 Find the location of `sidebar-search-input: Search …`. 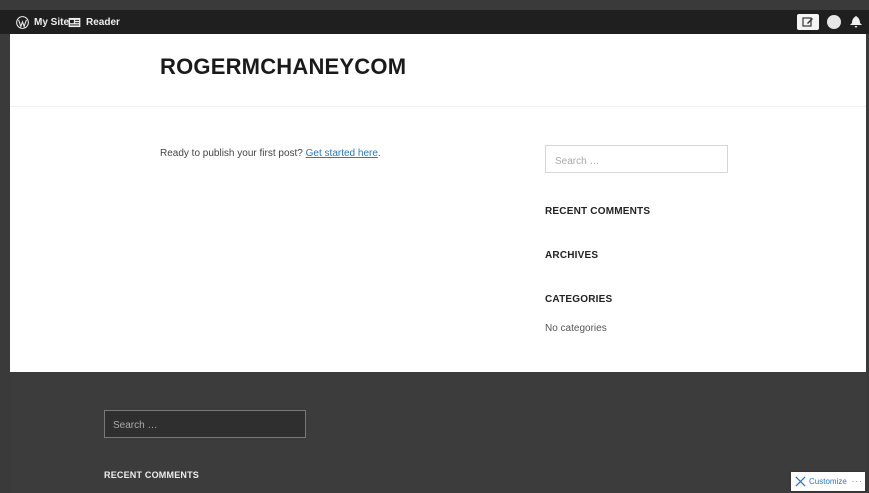

sidebar-search-input: Search … is located at coordinates (636, 159).